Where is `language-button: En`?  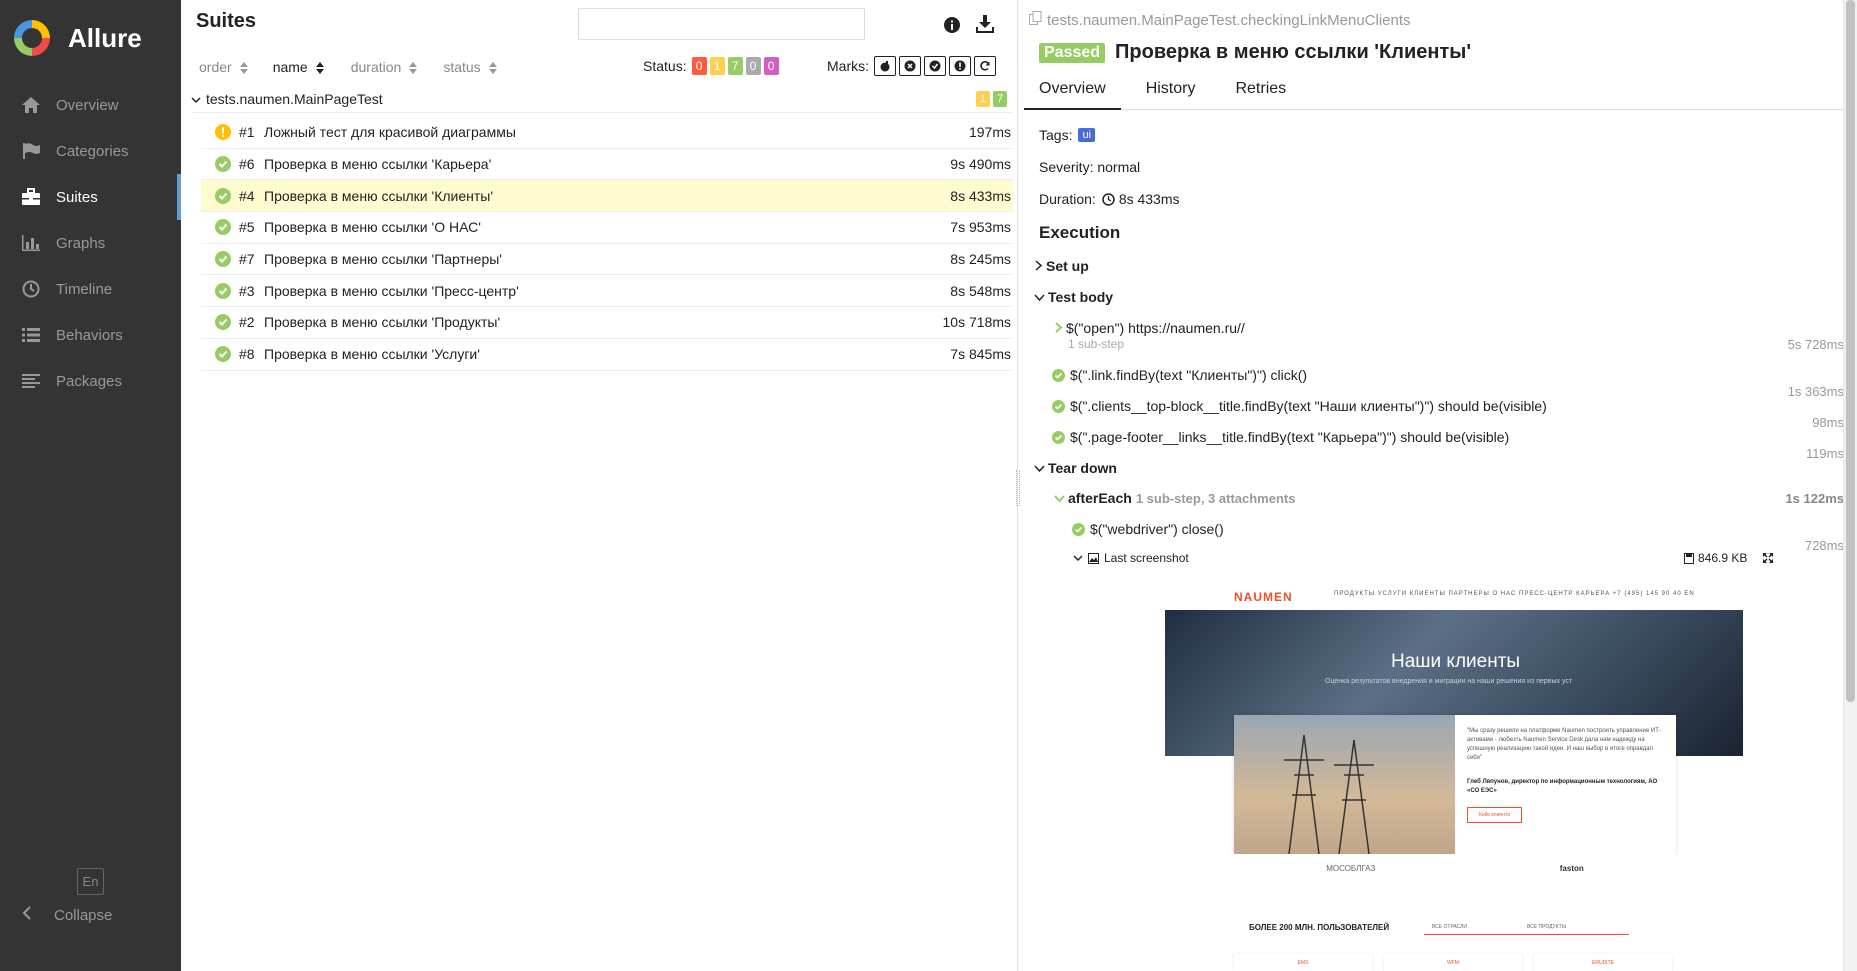
language-button: En is located at coordinates (90, 881).